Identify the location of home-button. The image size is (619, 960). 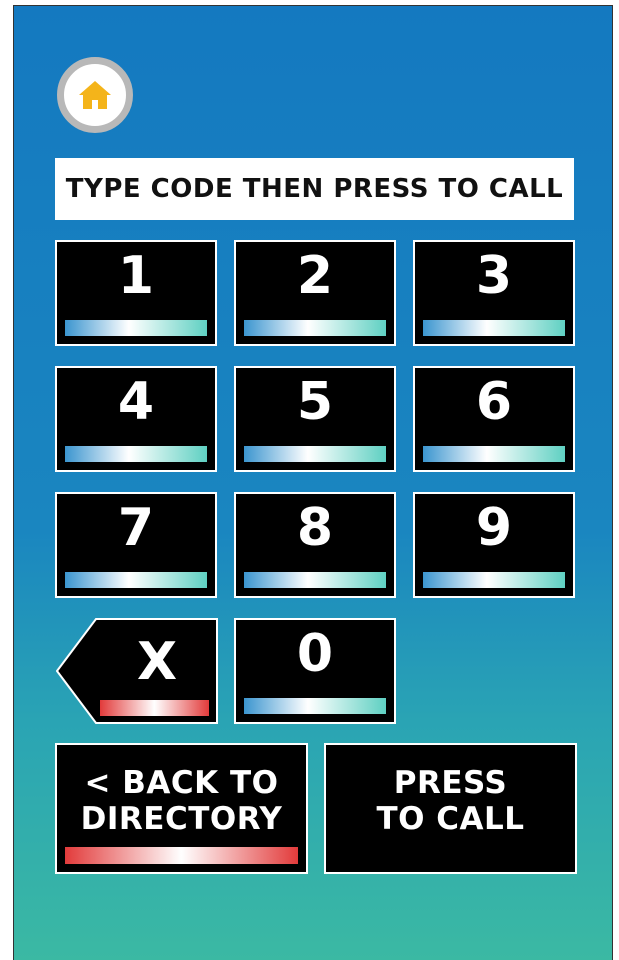
(95, 95).